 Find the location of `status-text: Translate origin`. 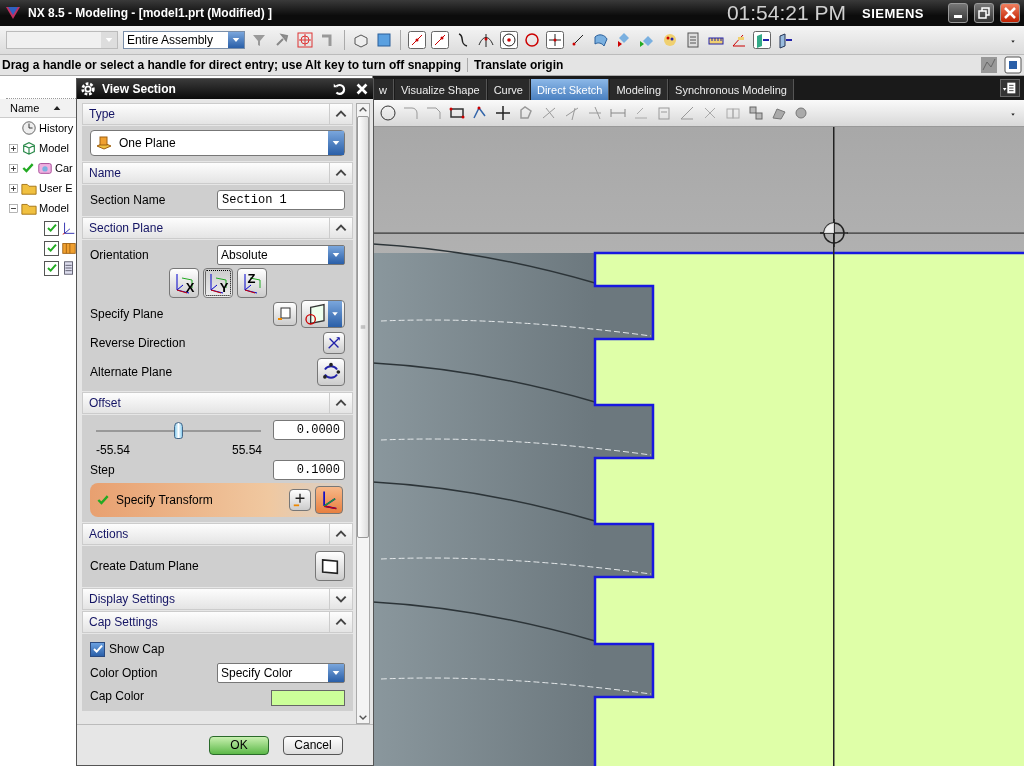

status-text: Translate origin is located at coordinates (515, 65).